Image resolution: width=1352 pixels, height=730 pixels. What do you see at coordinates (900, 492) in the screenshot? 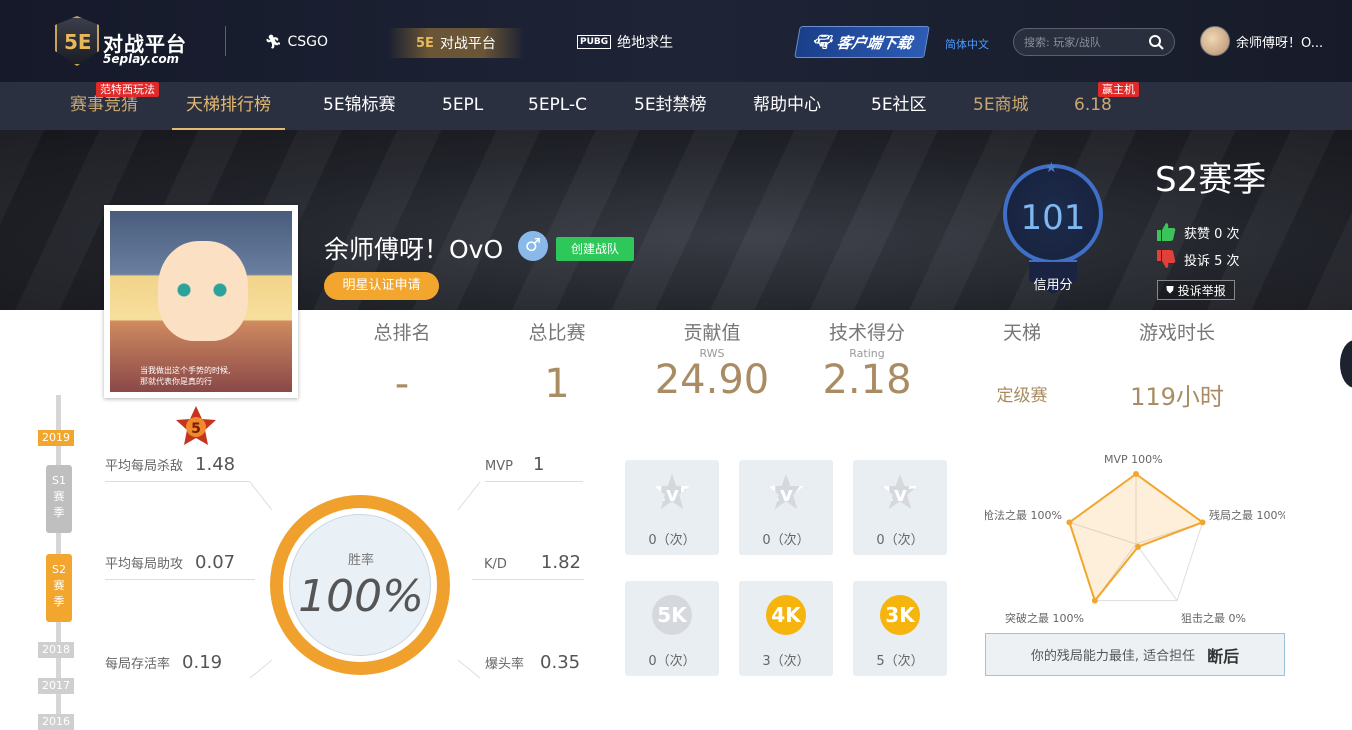
I see `clutch-1v3-badge: 1v3` at bounding box center [900, 492].